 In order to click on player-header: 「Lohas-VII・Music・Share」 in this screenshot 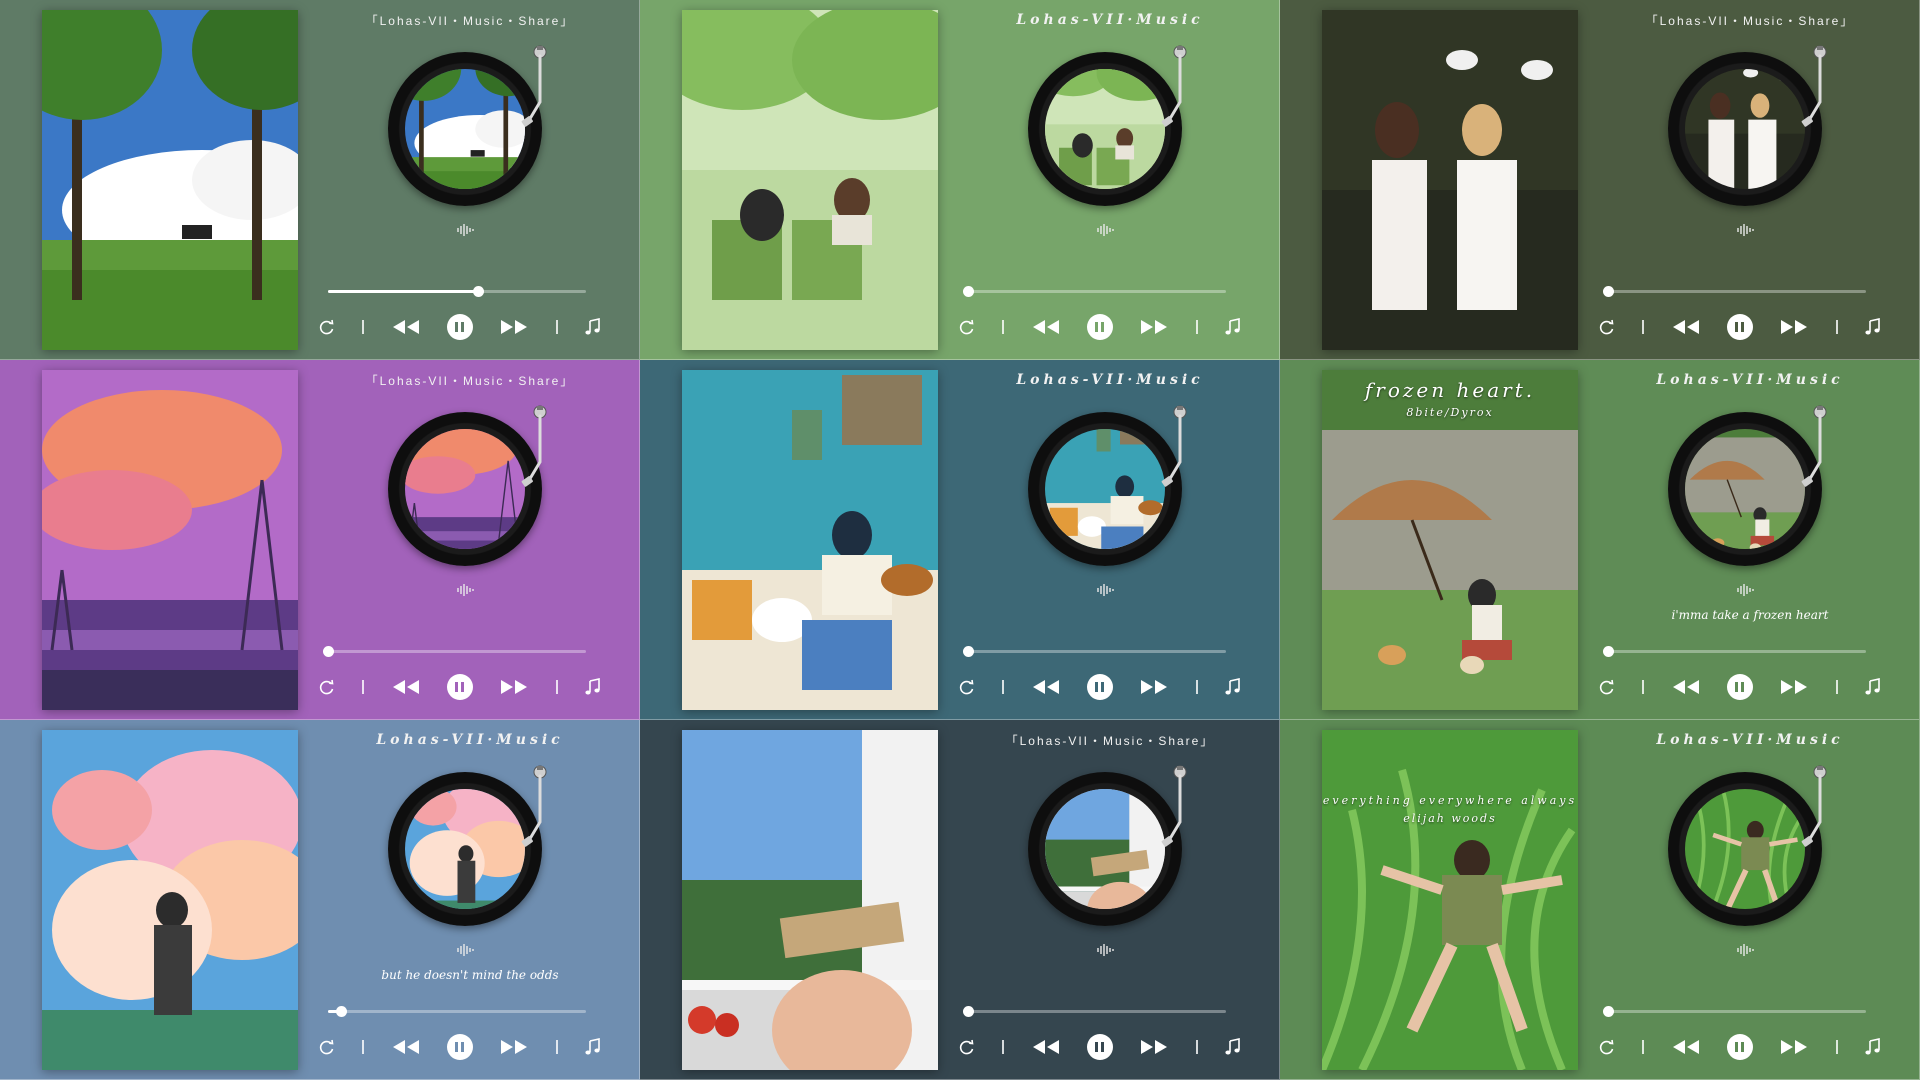, I will do `click(470, 21)`.